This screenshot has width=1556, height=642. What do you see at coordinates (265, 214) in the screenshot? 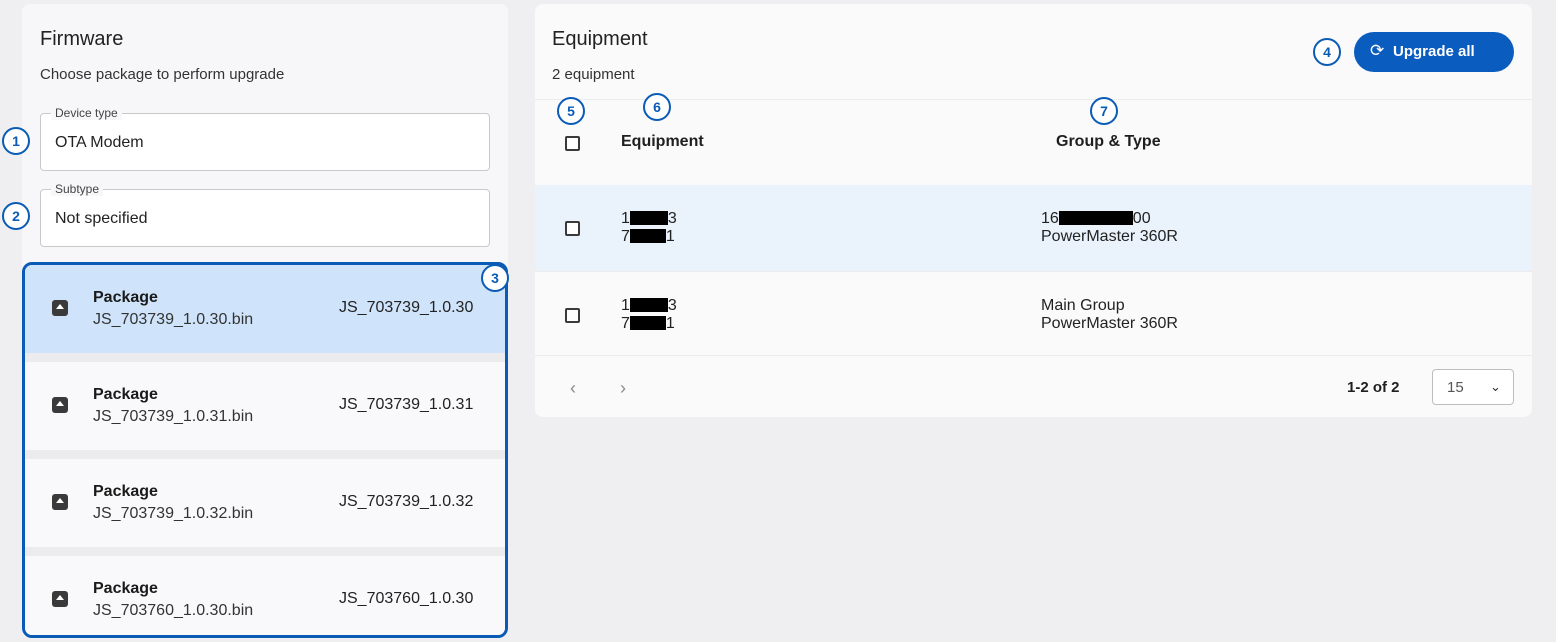
I see `subtype-field: Subtype Not specified` at bounding box center [265, 214].